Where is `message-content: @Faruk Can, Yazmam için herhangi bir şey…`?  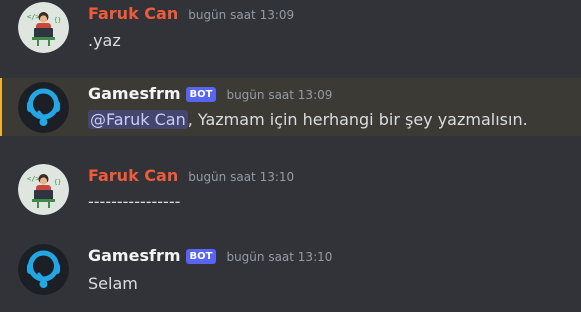
message-content: @Faruk Can, Yazmam için herhangi bir şey… is located at coordinates (308, 119).